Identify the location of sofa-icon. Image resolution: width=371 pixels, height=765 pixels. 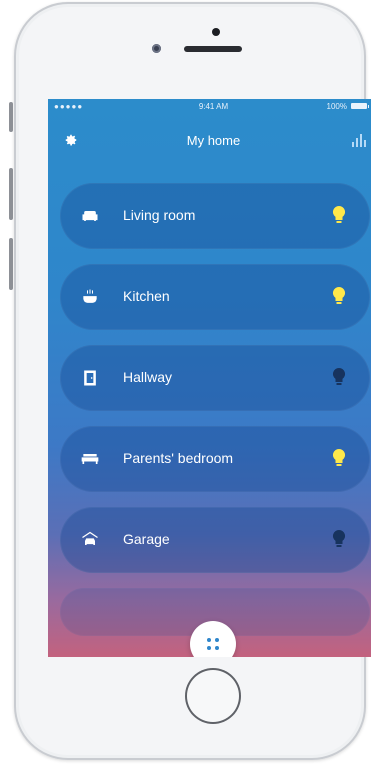
(90, 216).